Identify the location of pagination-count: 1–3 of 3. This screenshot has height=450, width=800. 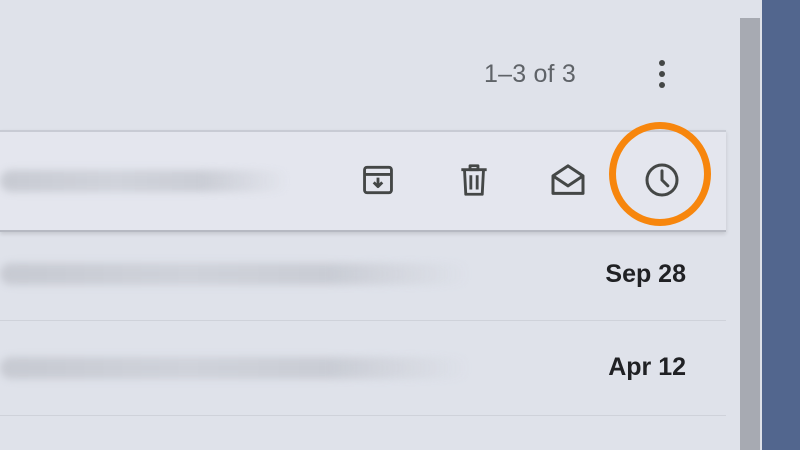
(530, 74).